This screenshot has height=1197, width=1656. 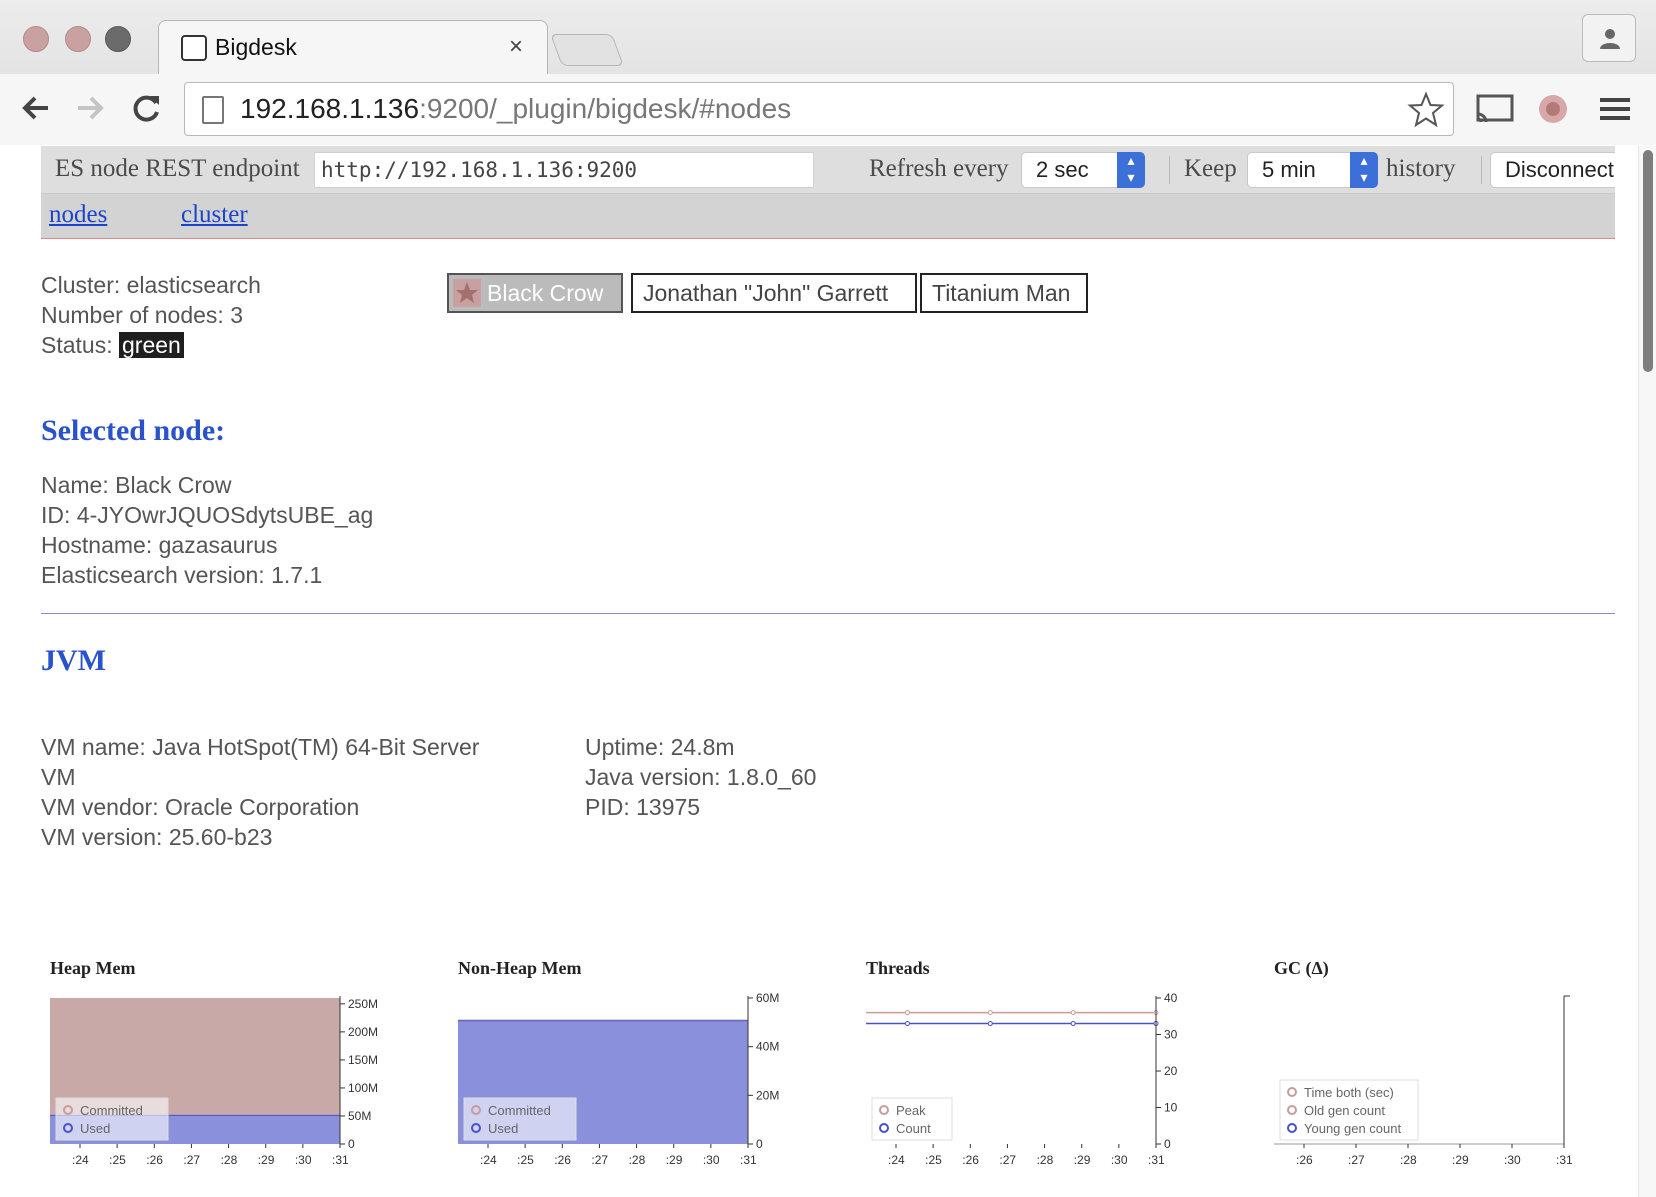 I want to click on node-name: Name: Black Crow, so click(x=136, y=485).